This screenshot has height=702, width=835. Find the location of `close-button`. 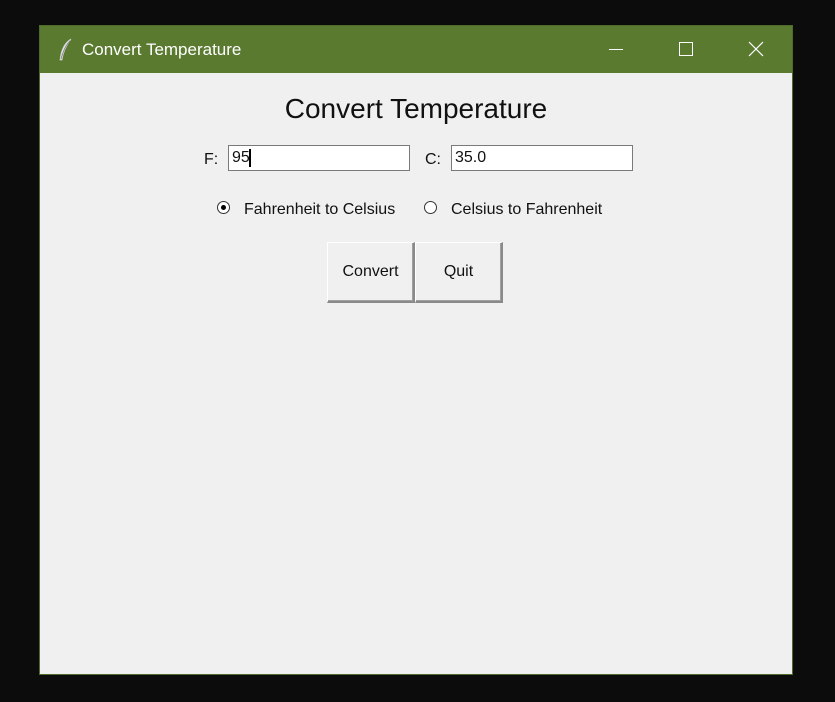

close-button is located at coordinates (756, 49).